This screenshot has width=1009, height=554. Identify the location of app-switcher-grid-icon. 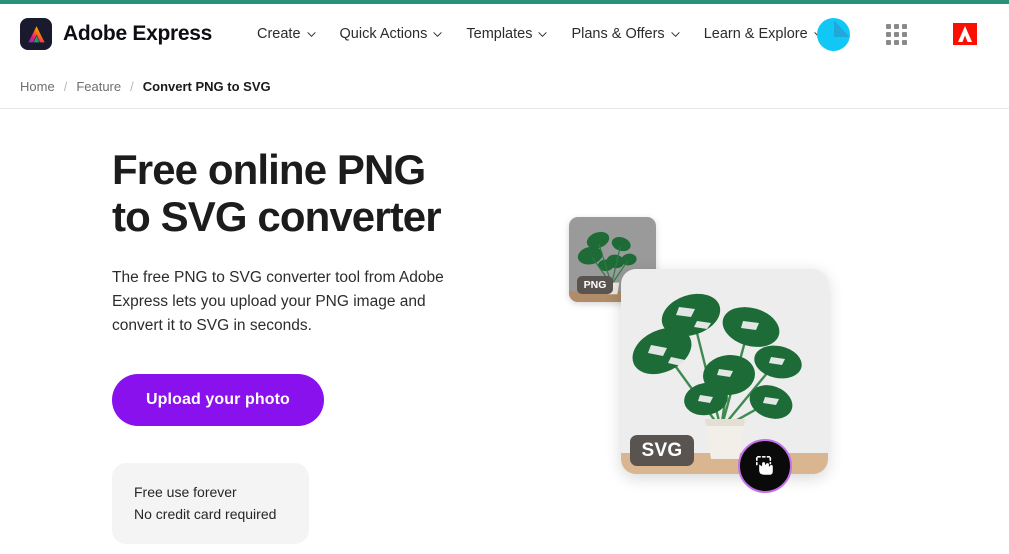
(896, 34).